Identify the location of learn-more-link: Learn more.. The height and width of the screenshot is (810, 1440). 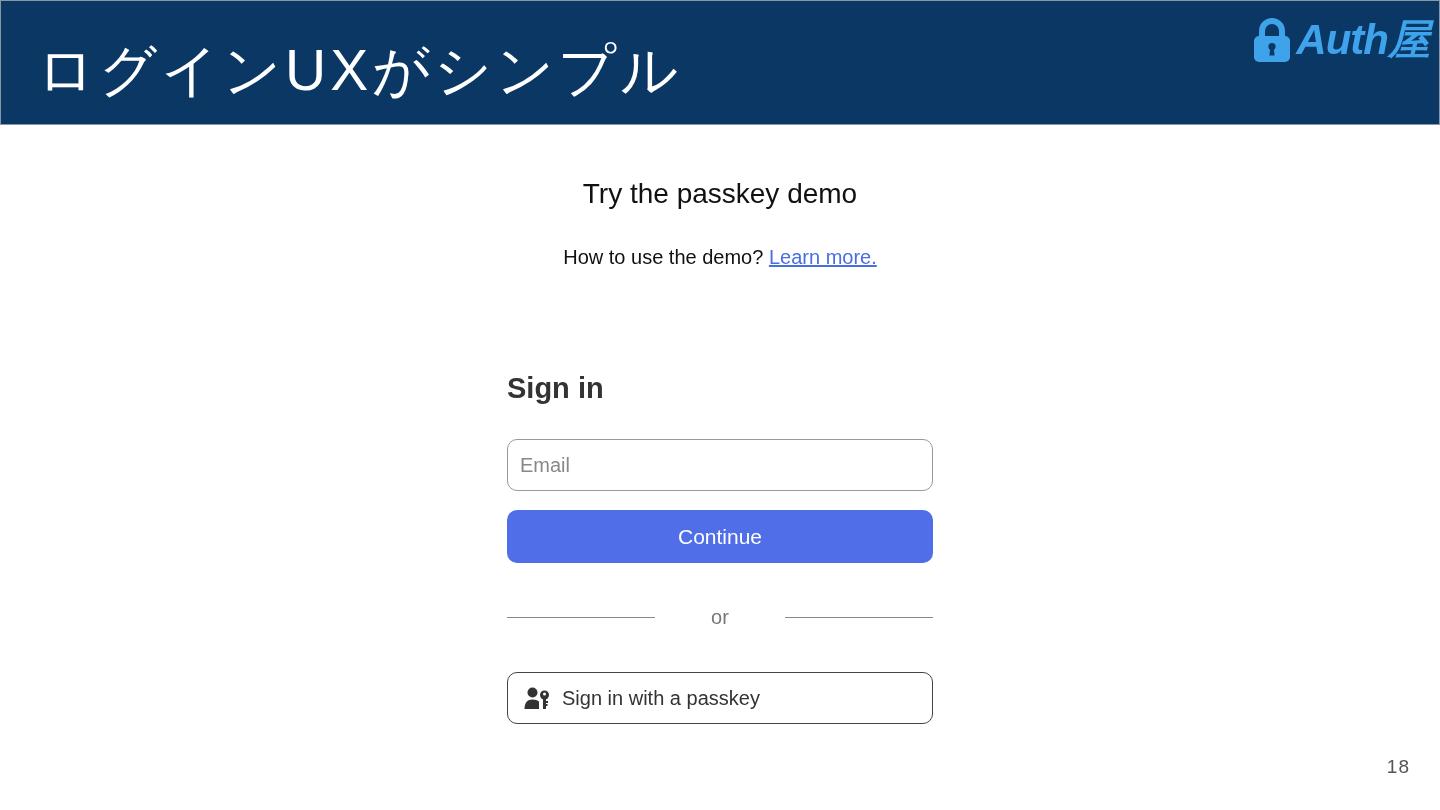
(822, 257).